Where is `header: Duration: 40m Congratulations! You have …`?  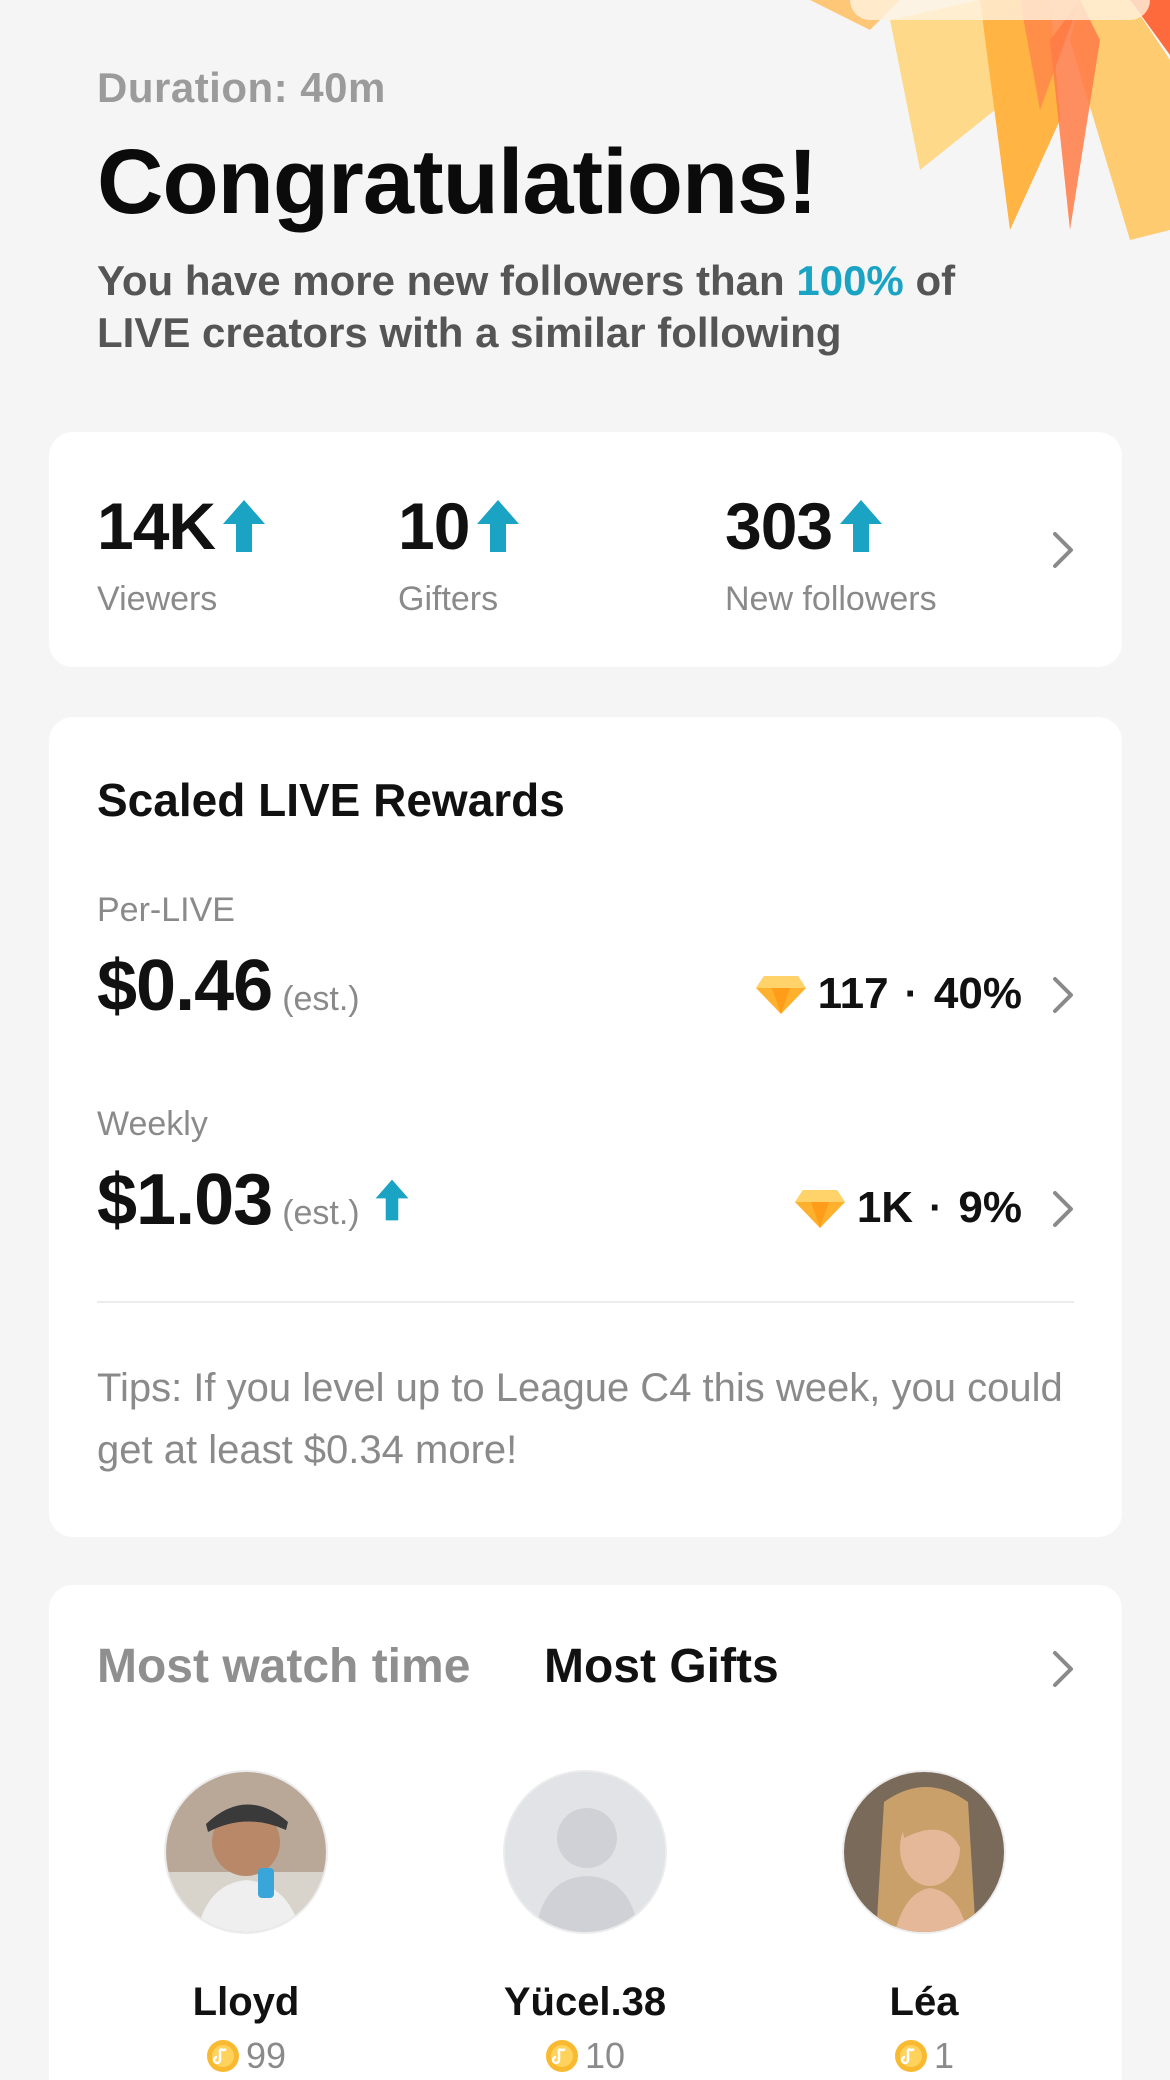 header: Duration: 40m Congratulations! You have … is located at coordinates (577, 211).